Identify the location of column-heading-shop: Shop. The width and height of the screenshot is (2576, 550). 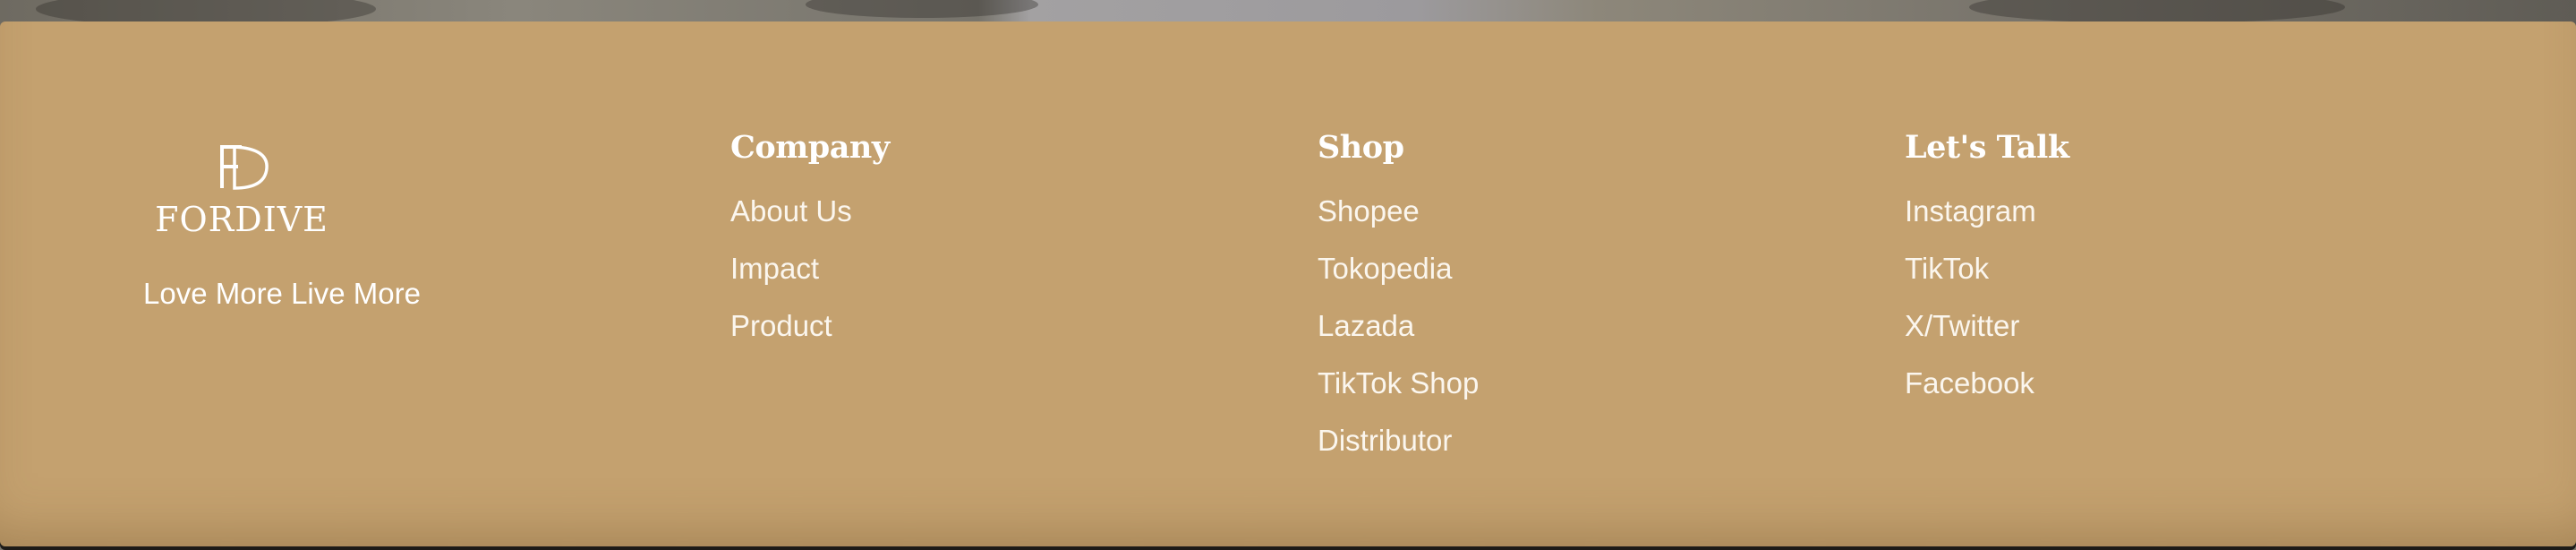
(1361, 147).